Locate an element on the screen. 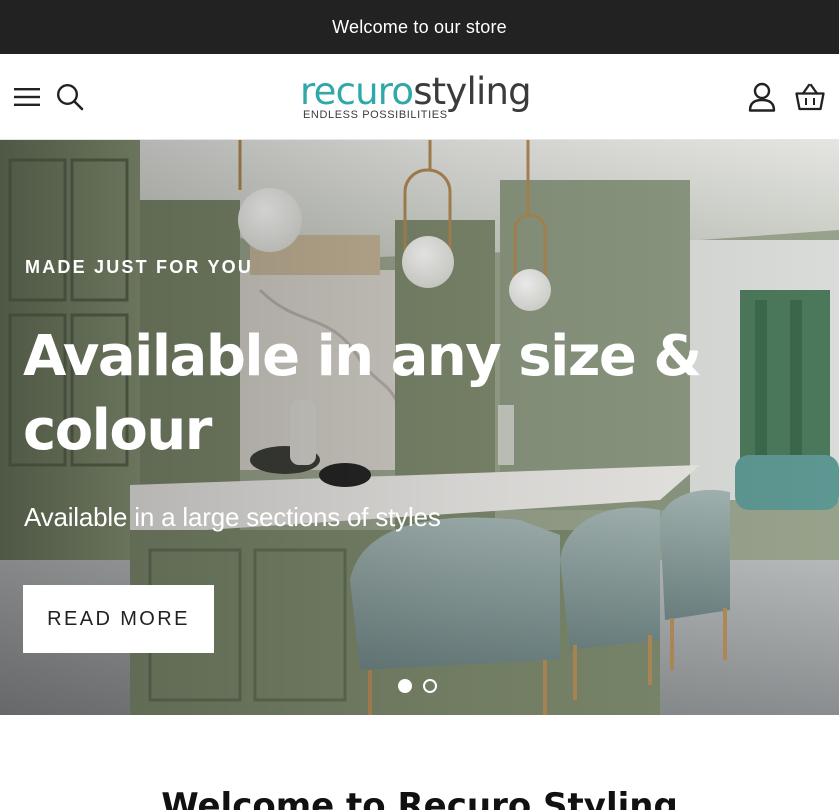 The width and height of the screenshot is (839, 810). read-more-button: READ MORE is located at coordinates (118, 619).